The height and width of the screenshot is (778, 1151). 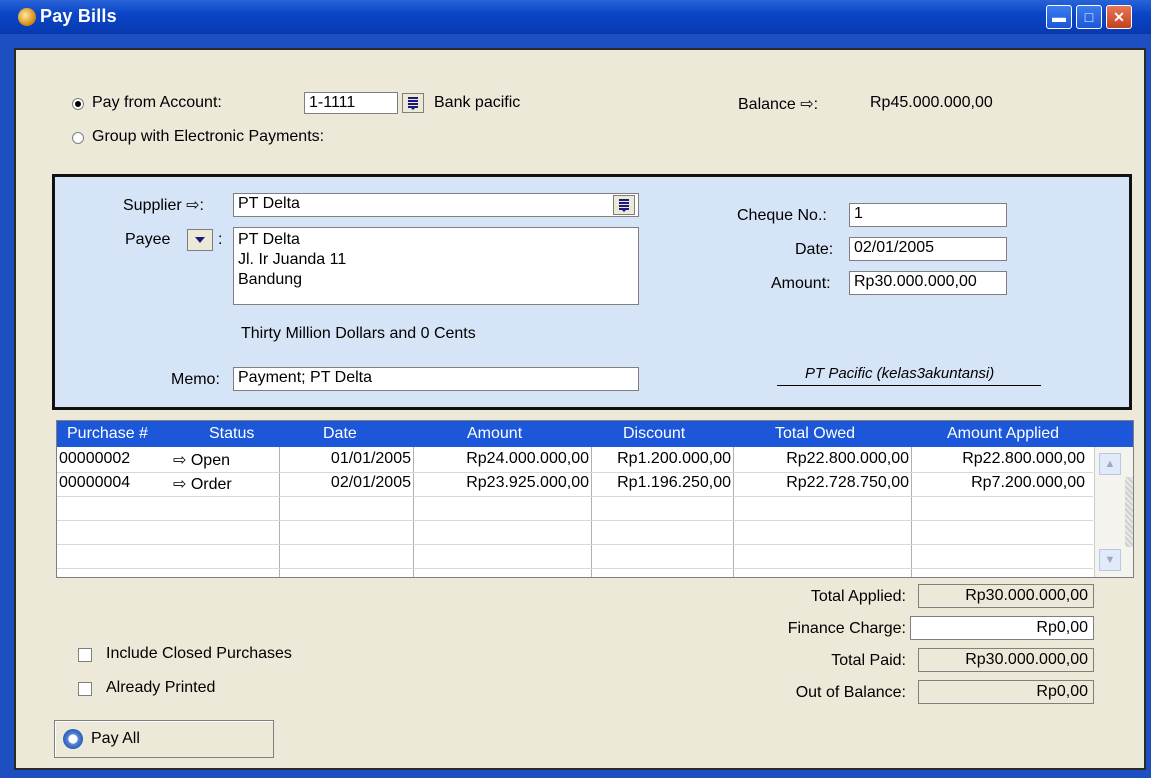 What do you see at coordinates (1006, 660) in the screenshot?
I see `total-paid-field: Rp30.000.000,00` at bounding box center [1006, 660].